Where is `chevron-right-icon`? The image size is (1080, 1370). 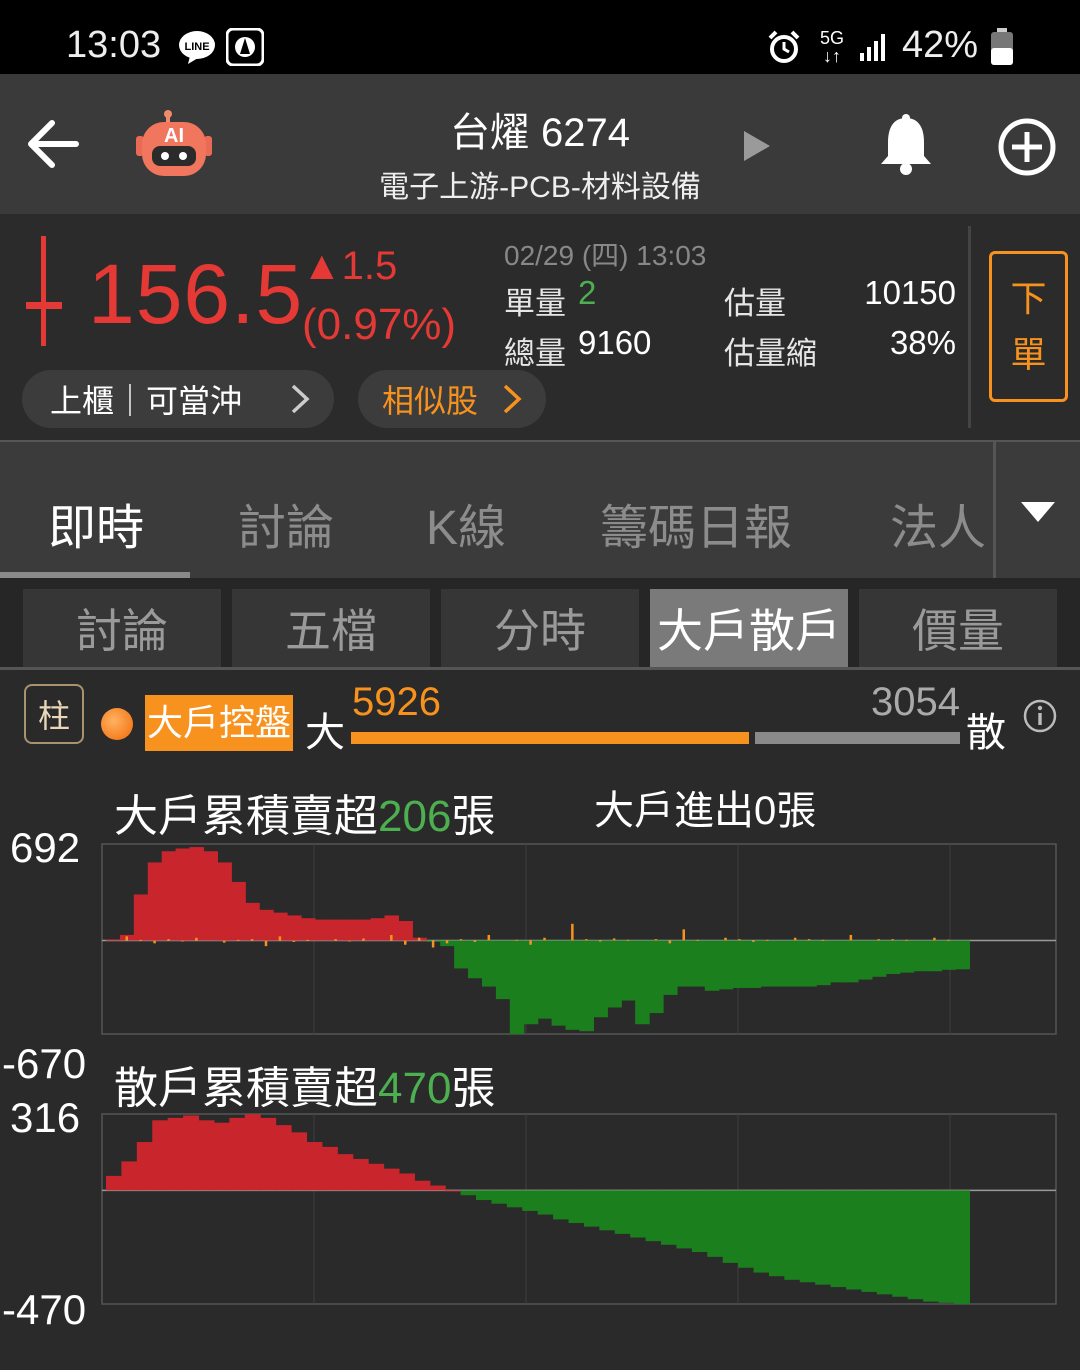 chevron-right-icon is located at coordinates (300, 403).